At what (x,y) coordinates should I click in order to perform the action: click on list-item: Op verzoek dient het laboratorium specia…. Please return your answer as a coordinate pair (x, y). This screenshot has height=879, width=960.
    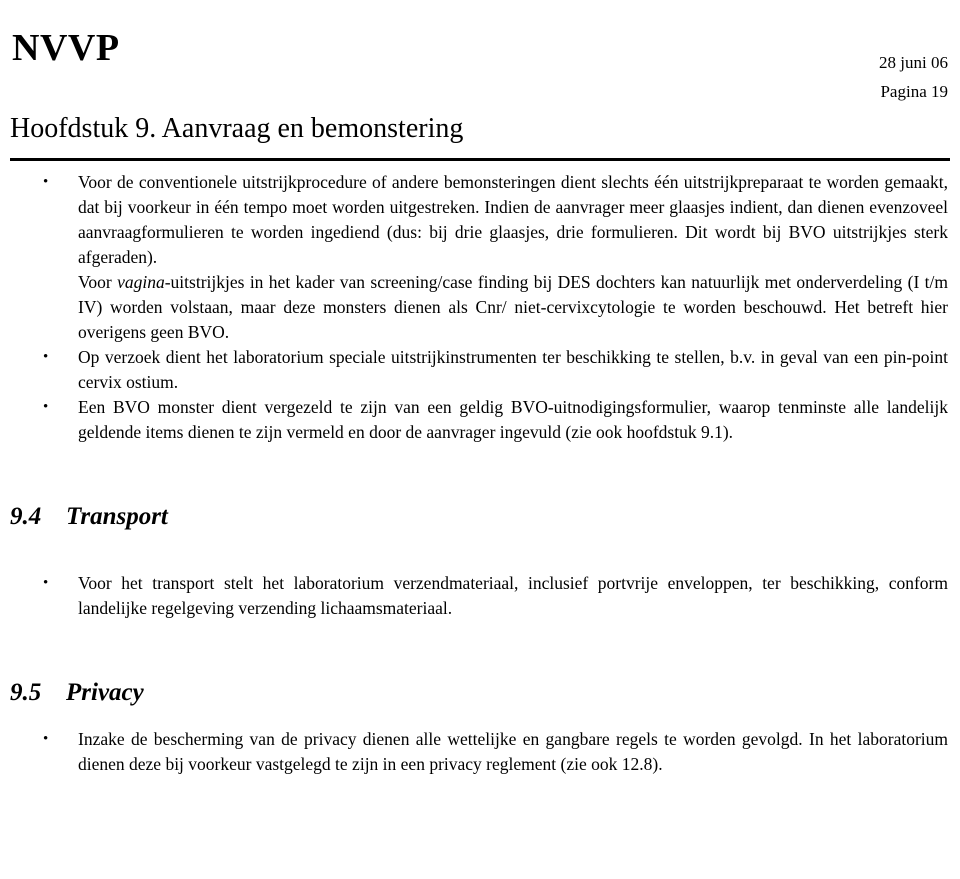
    Looking at the image, I should click on (480, 370).